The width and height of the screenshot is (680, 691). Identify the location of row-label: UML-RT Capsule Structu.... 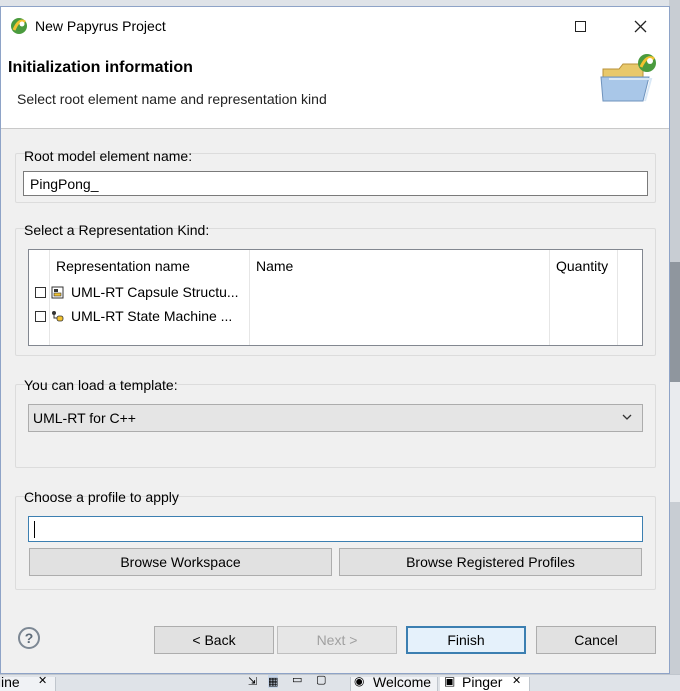
(155, 292).